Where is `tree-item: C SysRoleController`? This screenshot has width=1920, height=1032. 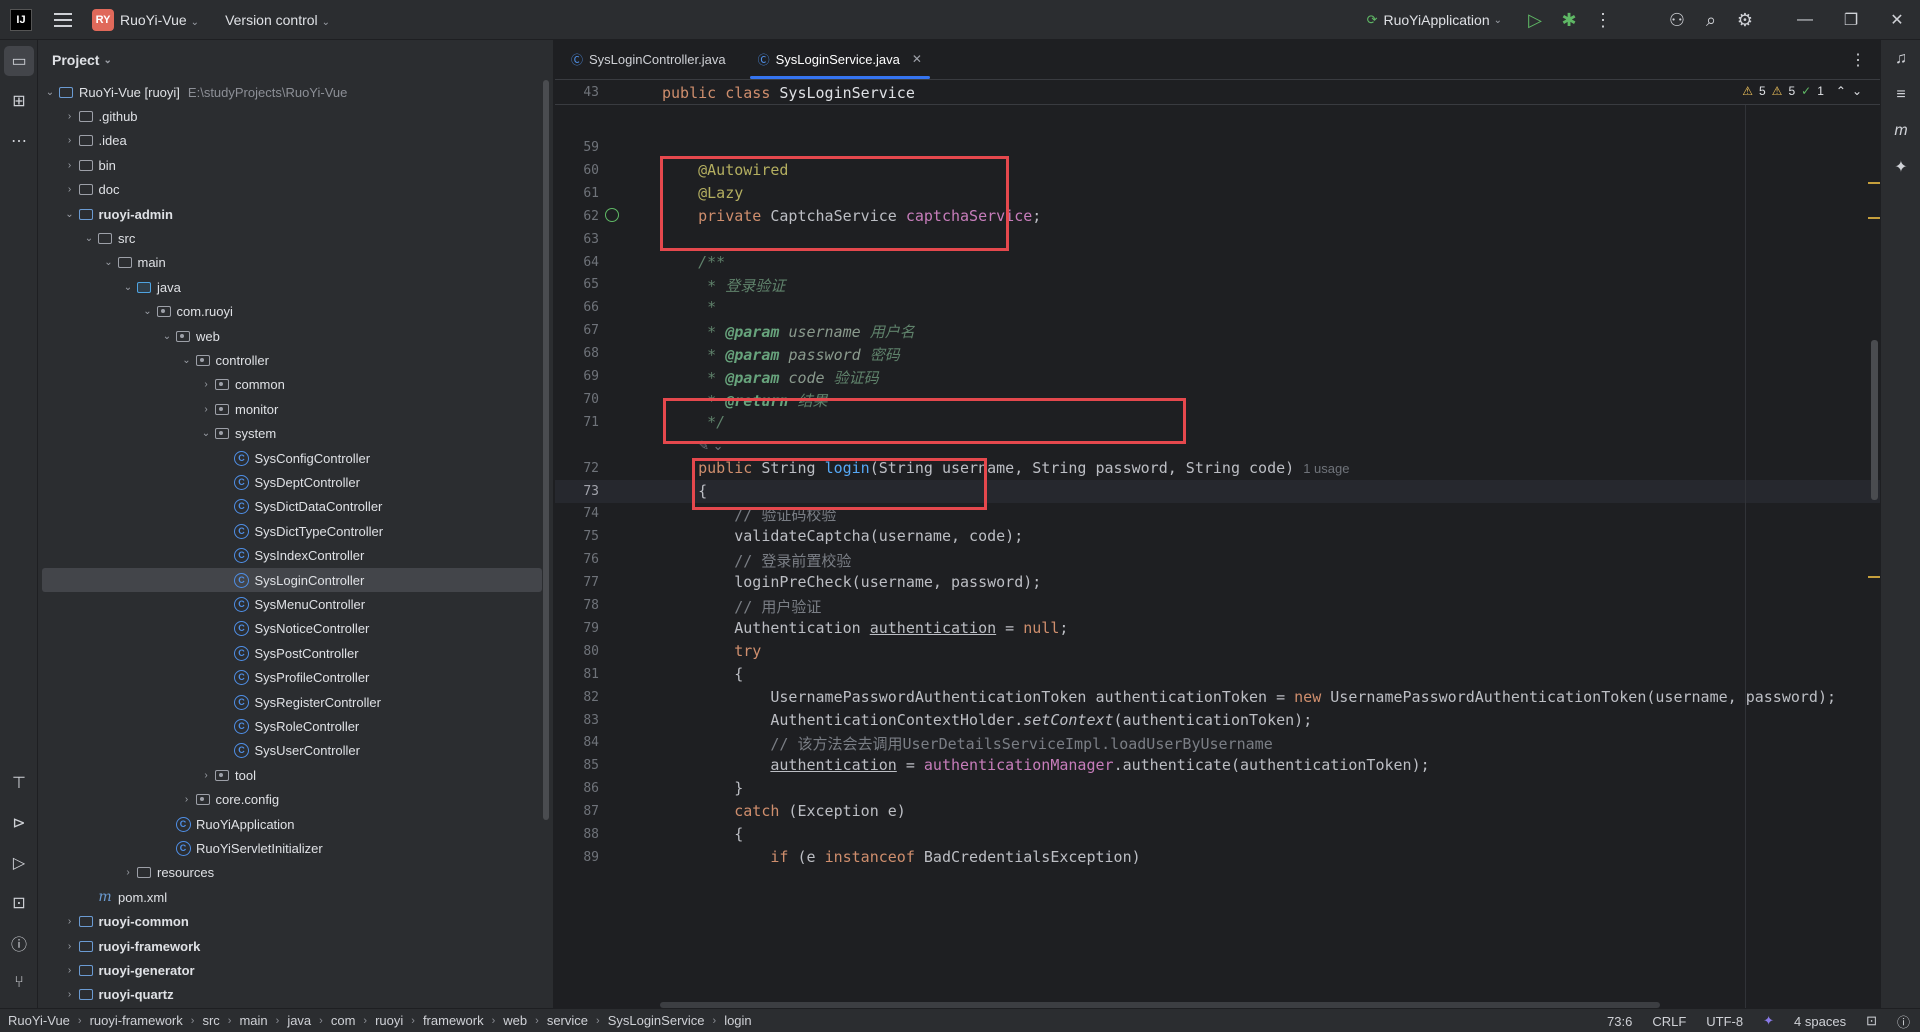
tree-item: C SysRoleController is located at coordinates (292, 726).